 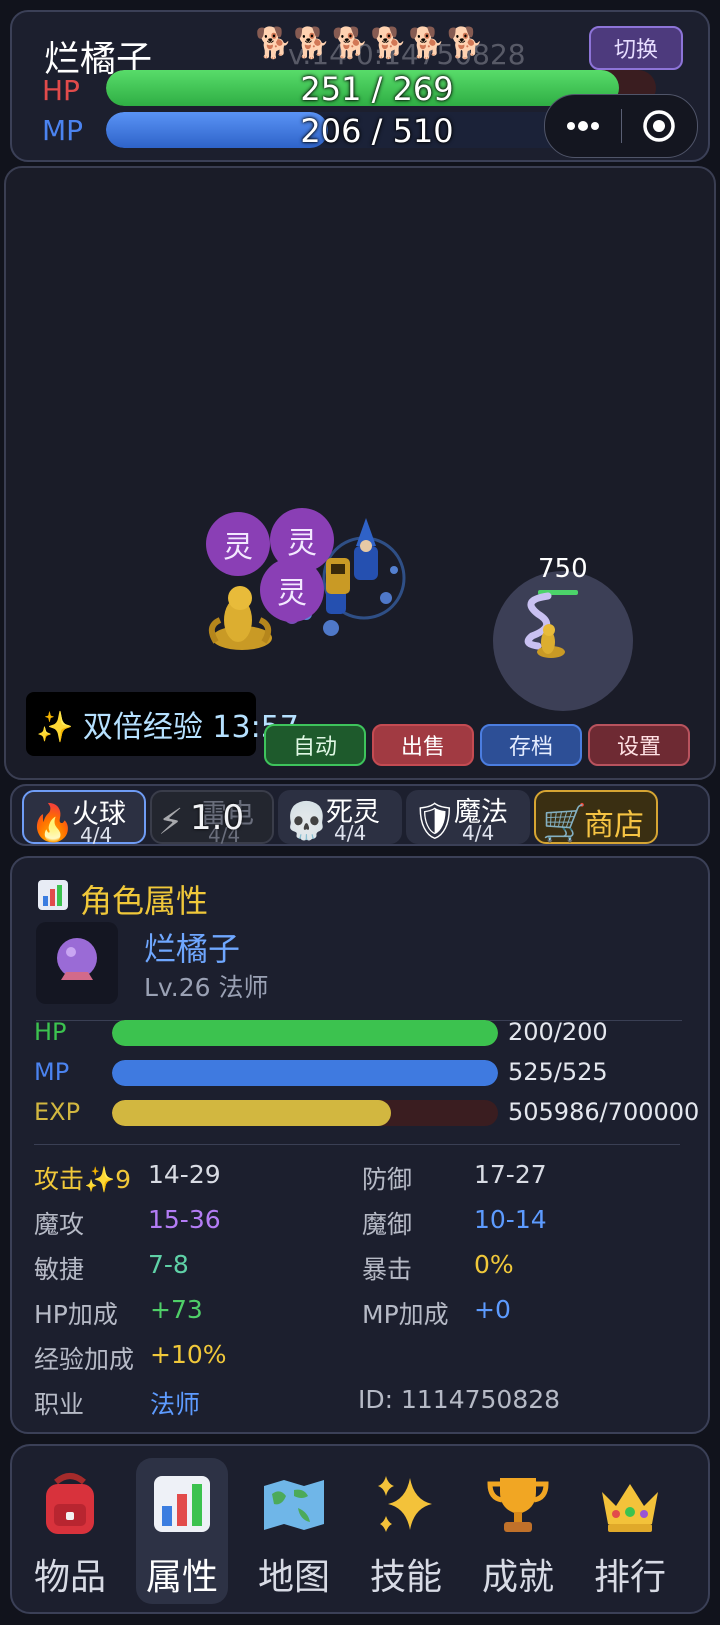 I want to click on hp-stat-fill, so click(x=305, y=1033).